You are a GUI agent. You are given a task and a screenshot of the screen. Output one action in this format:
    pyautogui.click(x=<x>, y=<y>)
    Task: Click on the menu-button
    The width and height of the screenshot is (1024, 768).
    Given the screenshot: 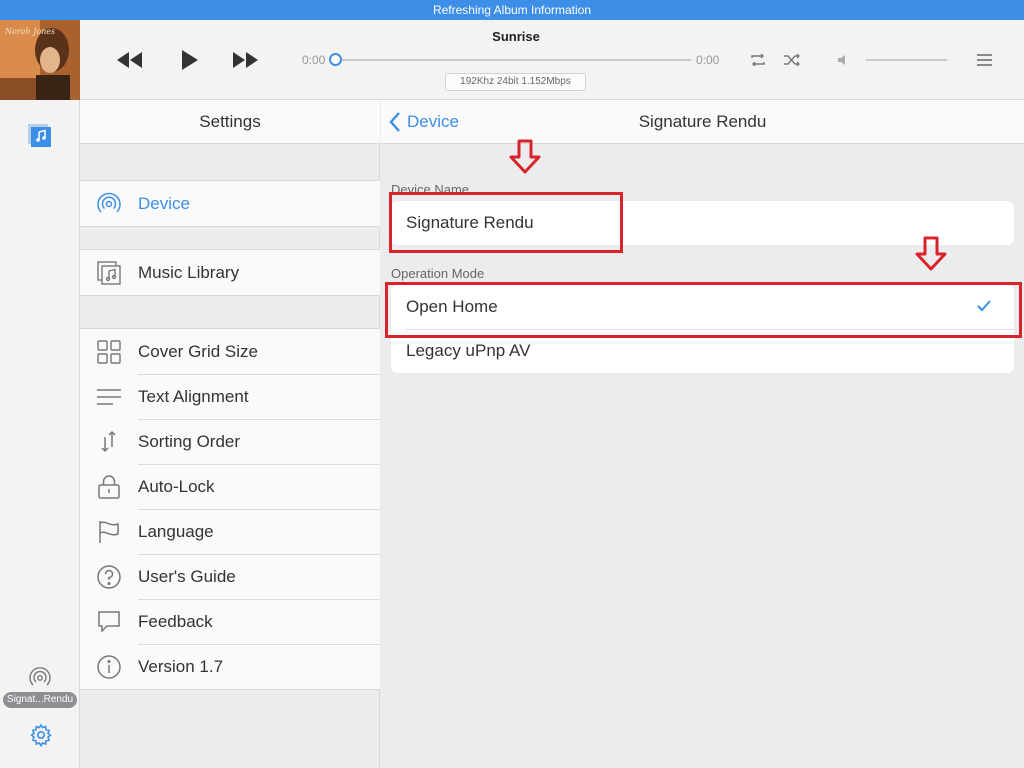 What is the action you would take?
    pyautogui.click(x=986, y=60)
    